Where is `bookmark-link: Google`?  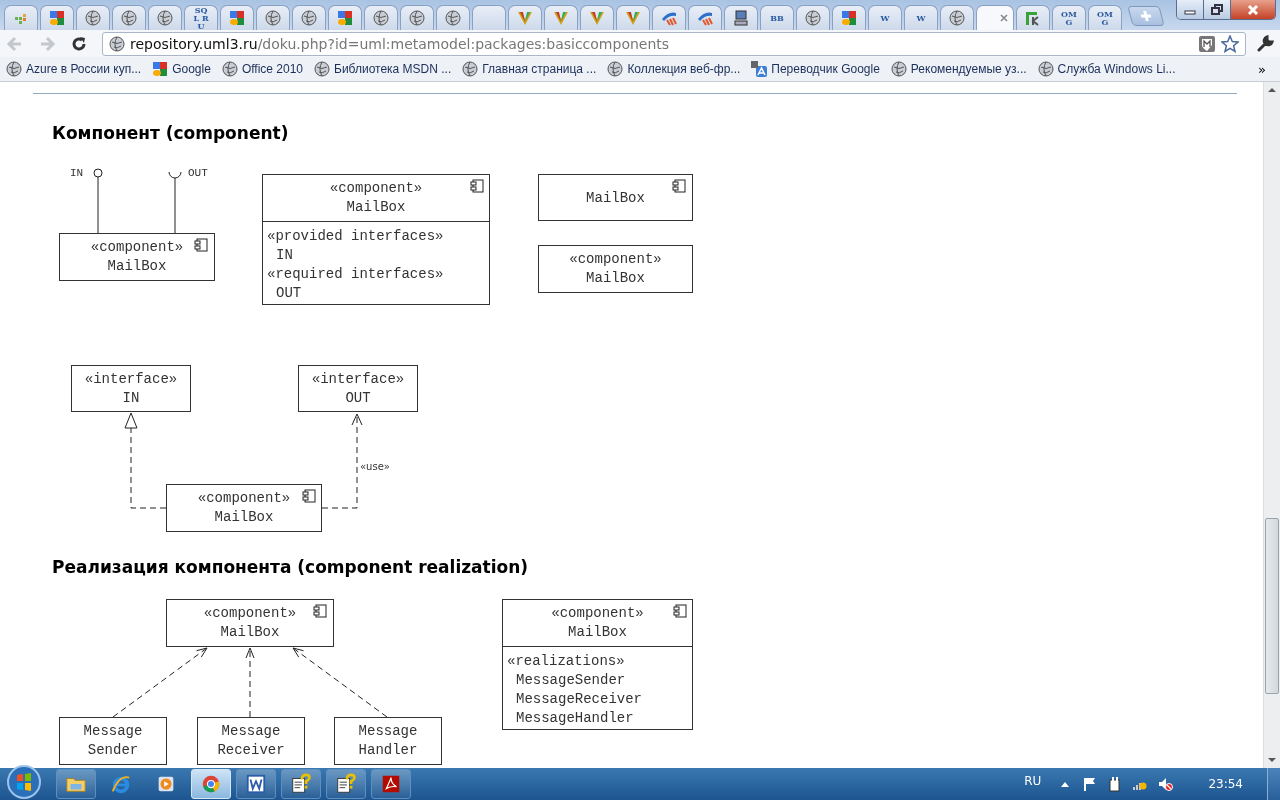
bookmark-link: Google is located at coordinates (181, 69).